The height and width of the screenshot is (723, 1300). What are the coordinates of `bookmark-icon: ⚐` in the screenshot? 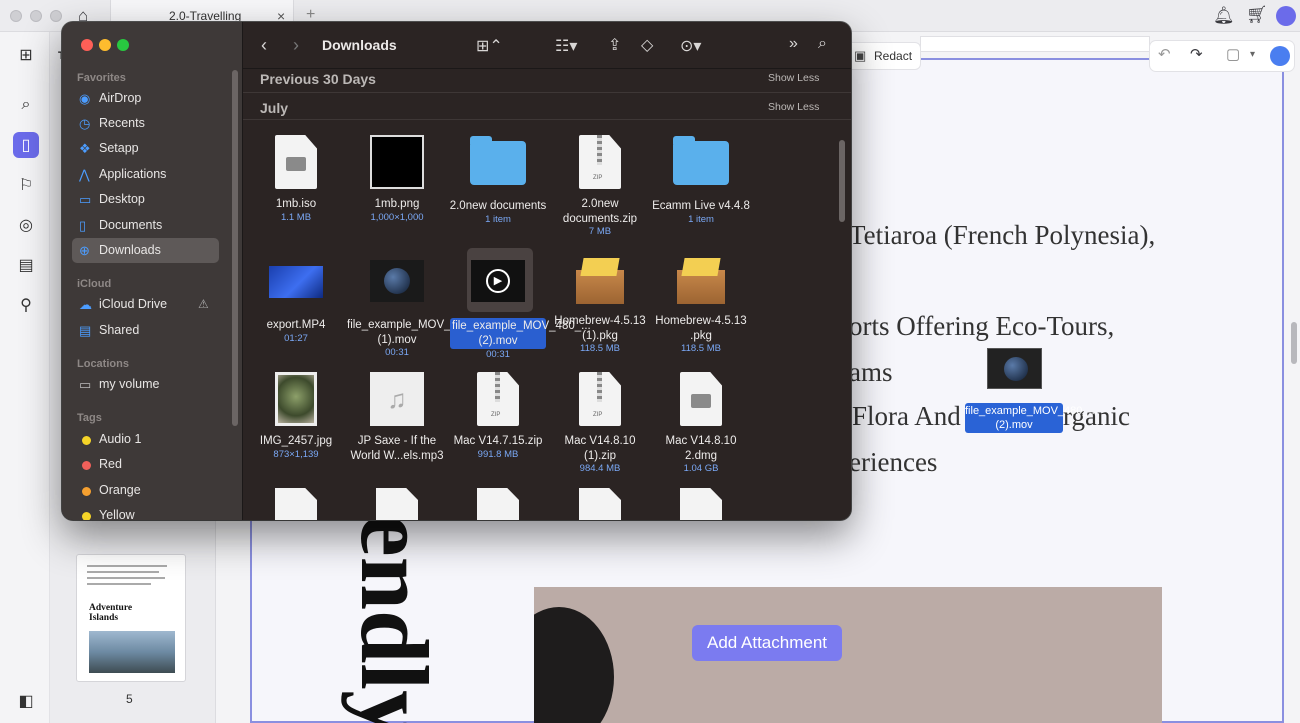 It's located at (26, 185).